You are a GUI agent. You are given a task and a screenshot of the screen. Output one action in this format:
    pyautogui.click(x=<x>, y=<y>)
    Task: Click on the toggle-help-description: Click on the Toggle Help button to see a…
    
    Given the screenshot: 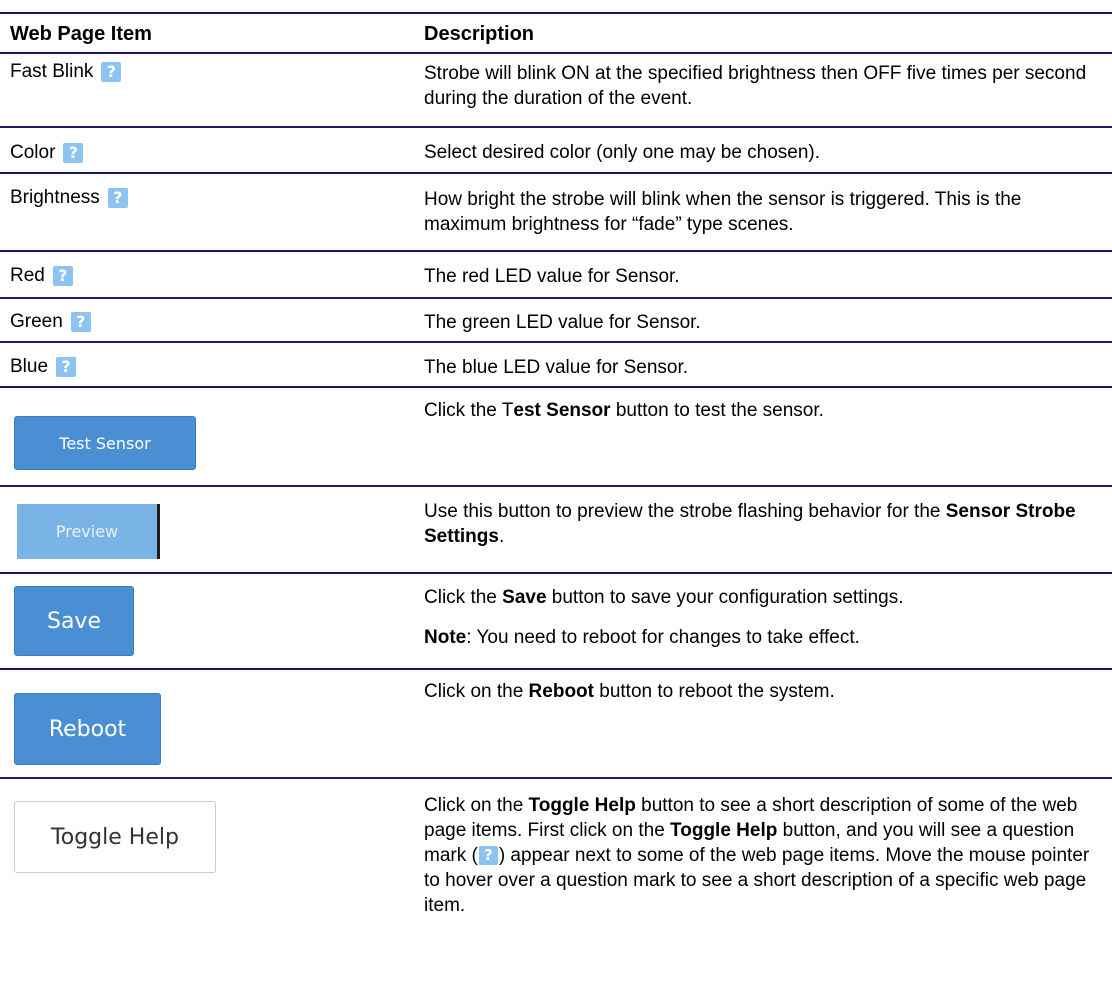 What is the action you would take?
    pyautogui.click(x=762, y=855)
    